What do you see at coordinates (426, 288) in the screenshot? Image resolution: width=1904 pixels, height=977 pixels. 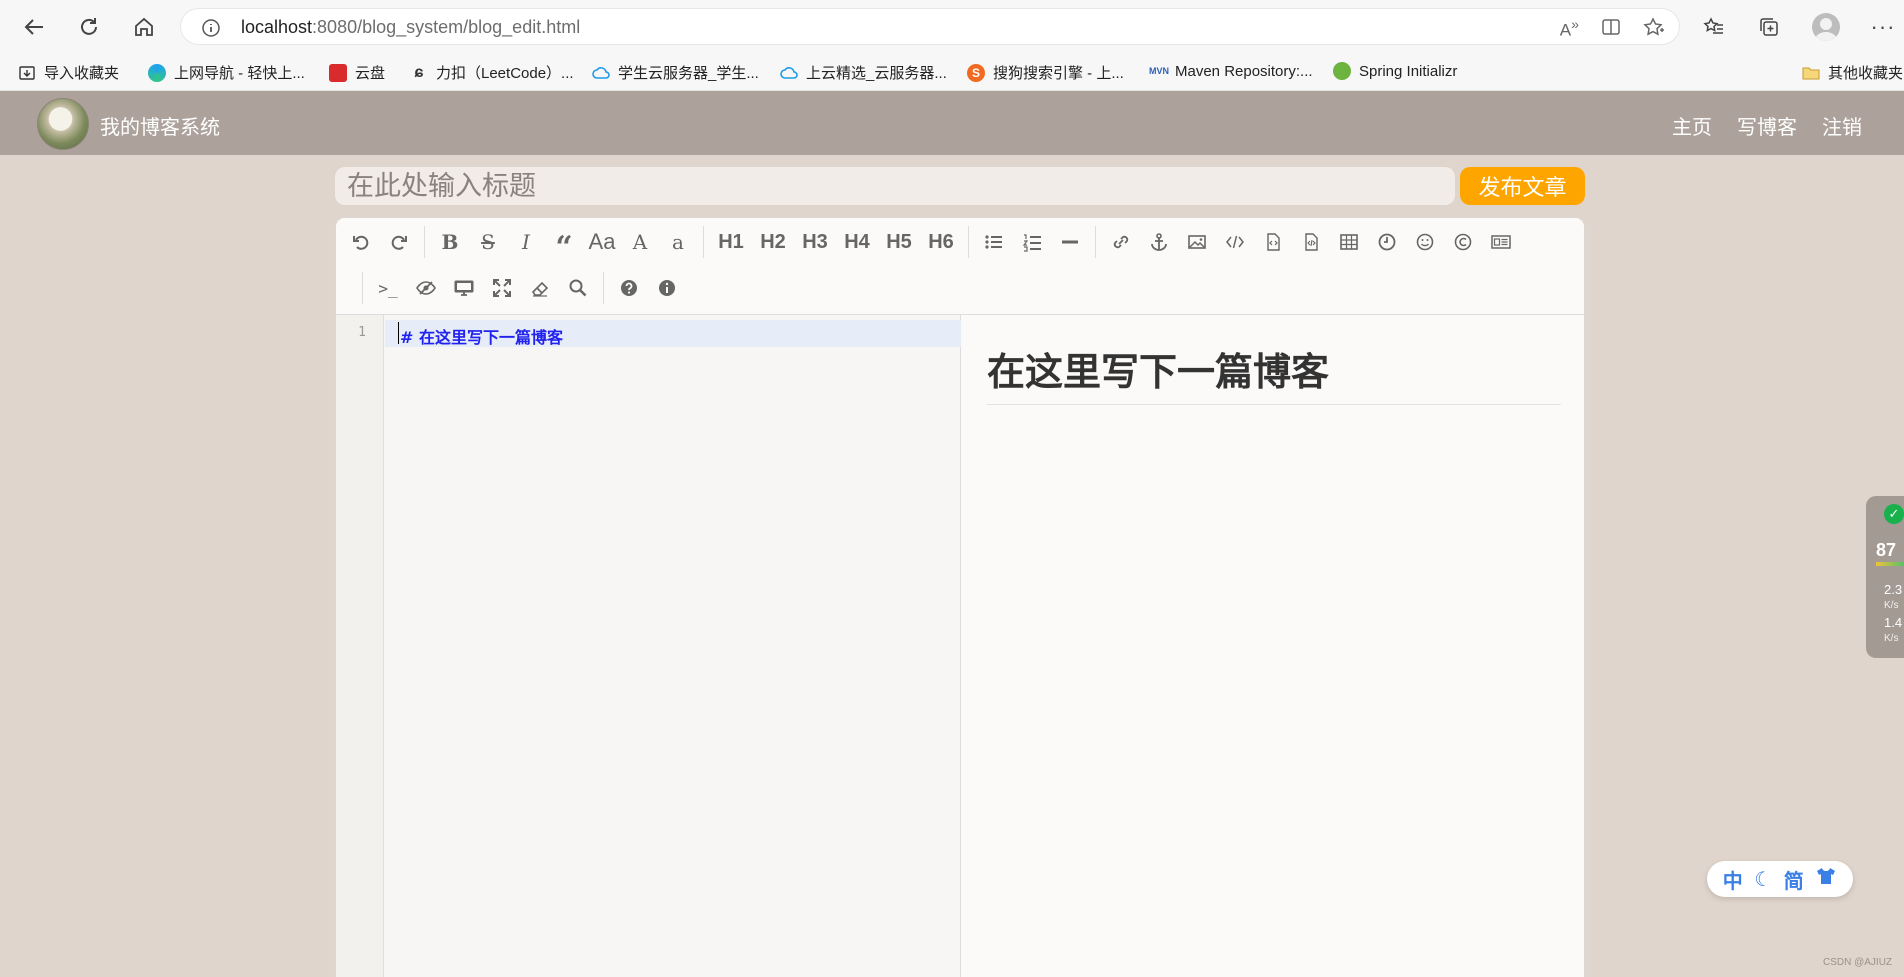 I see `watch-toggle-icon` at bounding box center [426, 288].